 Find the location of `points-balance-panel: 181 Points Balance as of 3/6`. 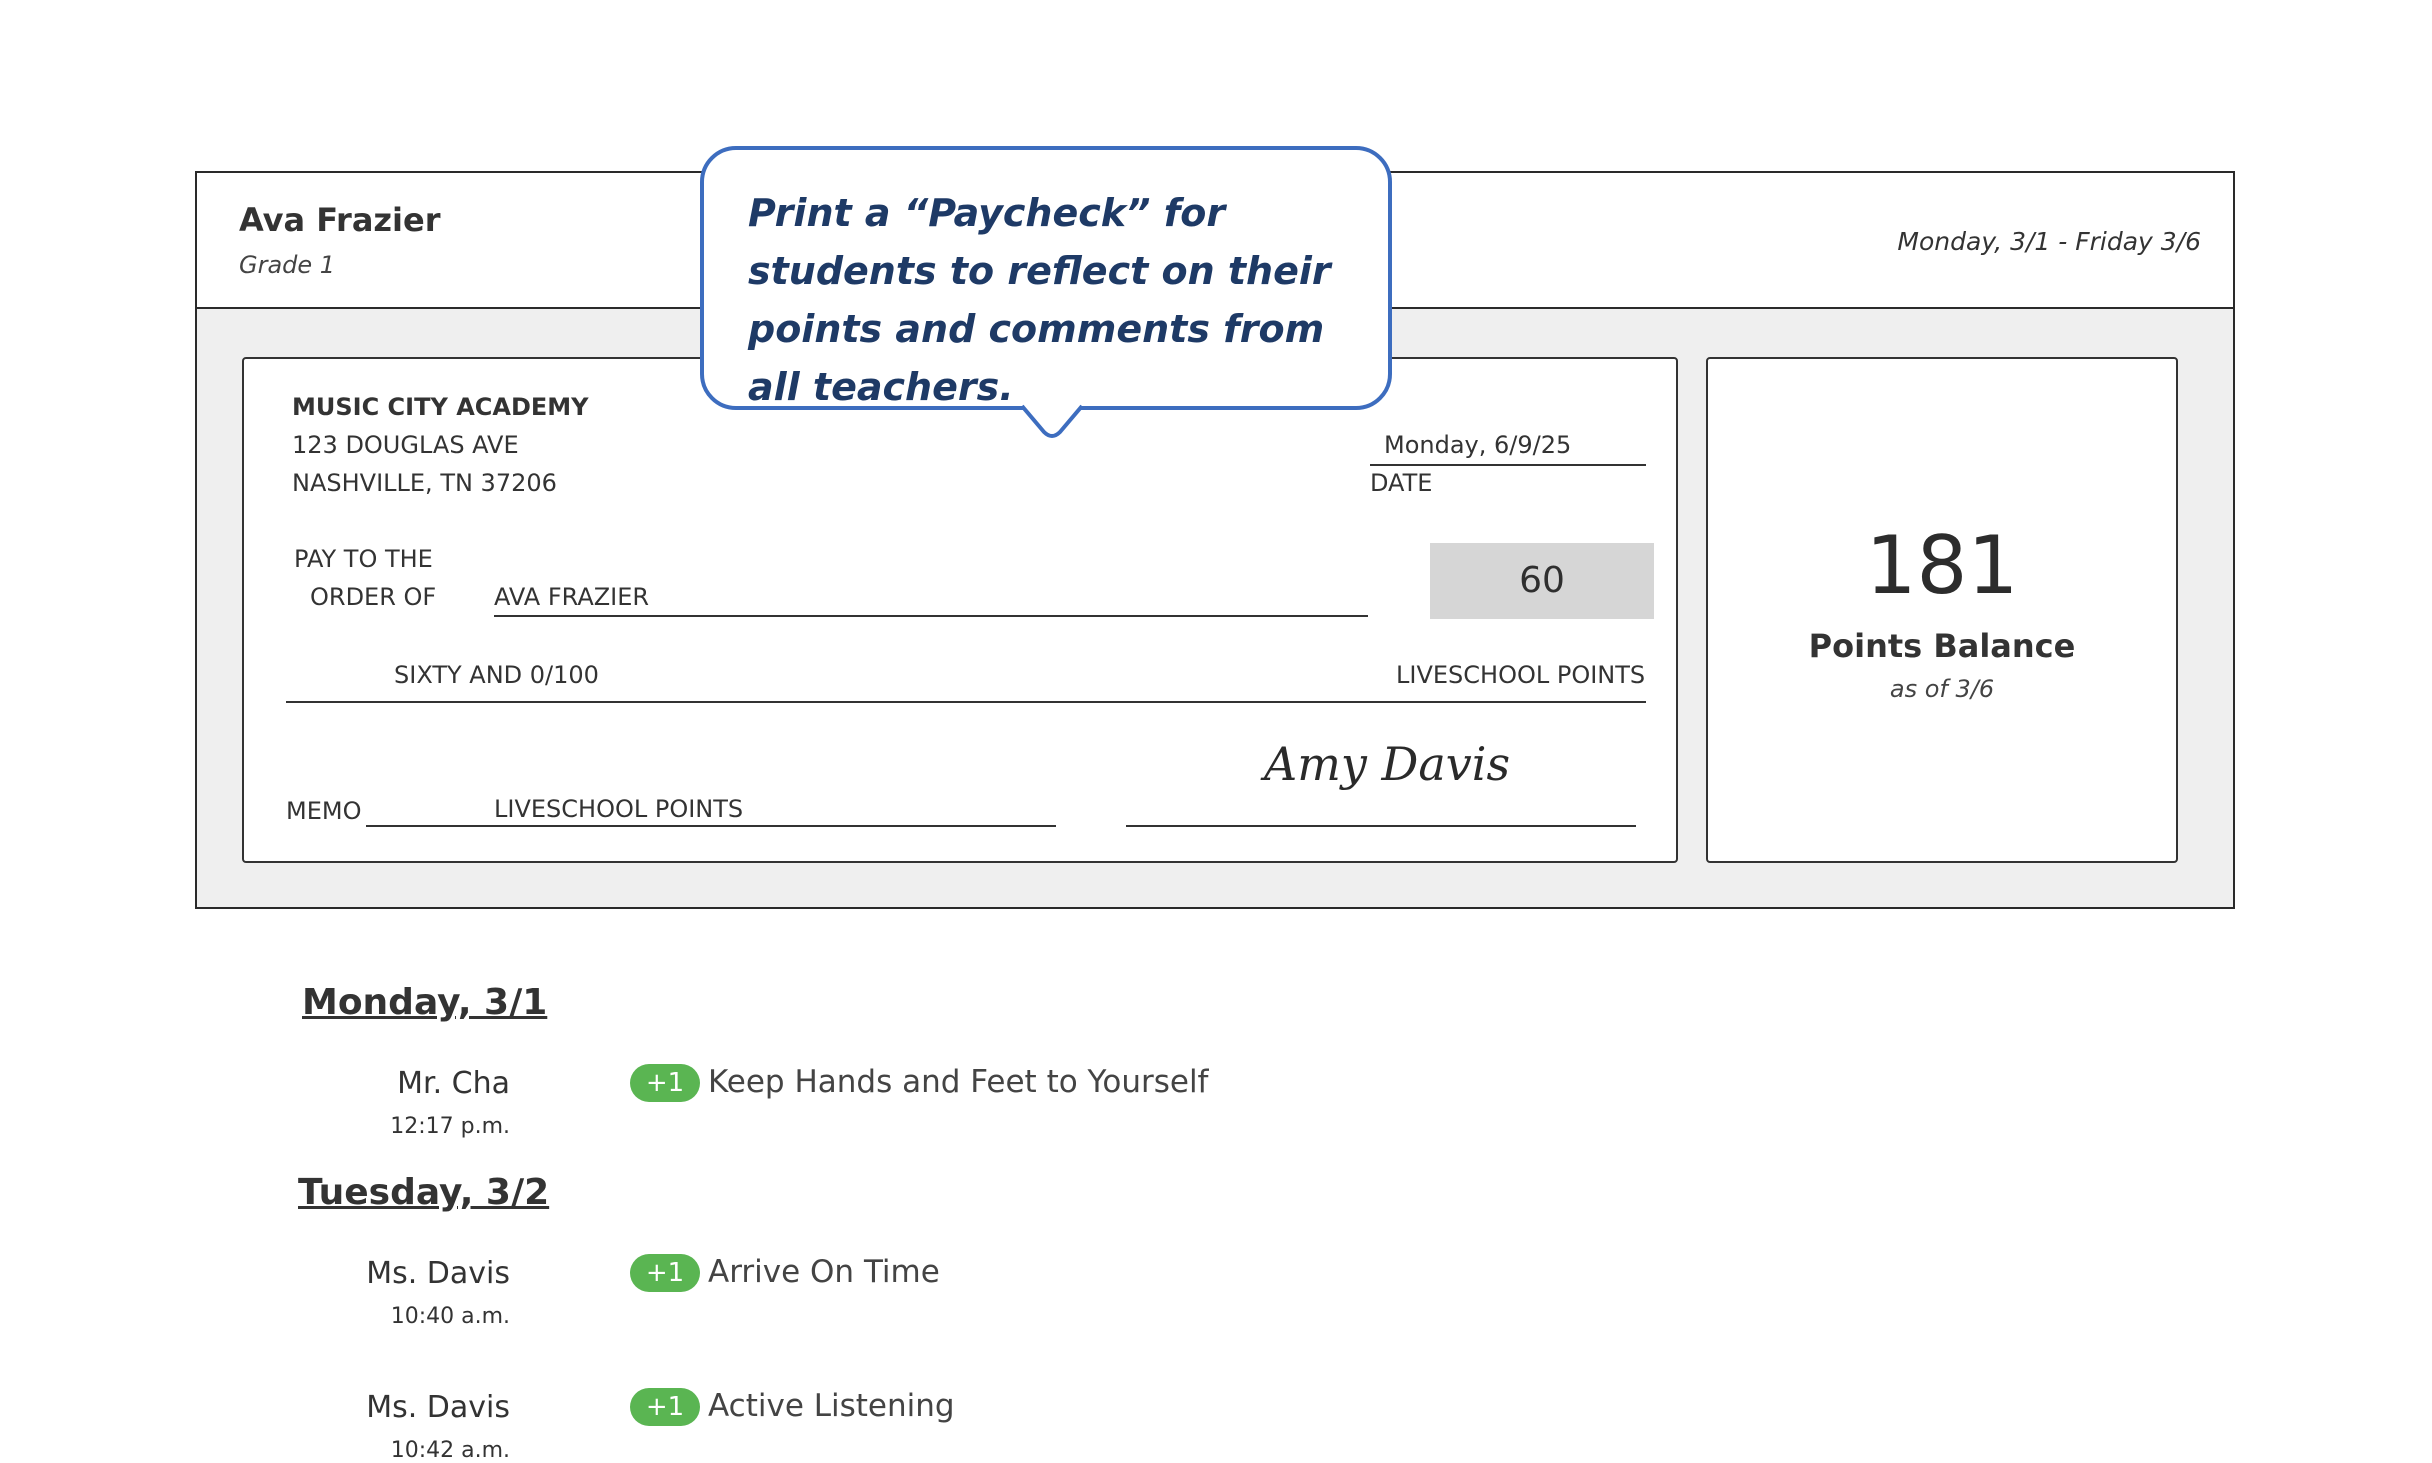

points-balance-panel: 181 Points Balance as of 3/6 is located at coordinates (1942, 610).